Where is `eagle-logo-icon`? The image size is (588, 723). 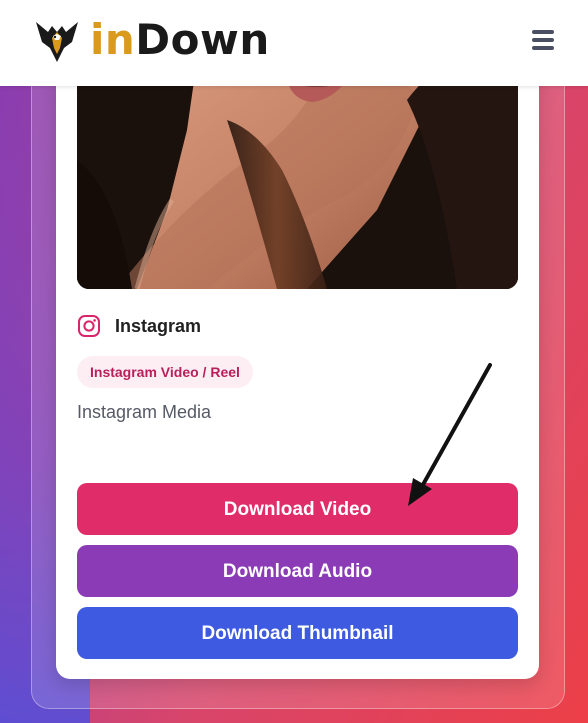 eagle-logo-icon is located at coordinates (57, 41).